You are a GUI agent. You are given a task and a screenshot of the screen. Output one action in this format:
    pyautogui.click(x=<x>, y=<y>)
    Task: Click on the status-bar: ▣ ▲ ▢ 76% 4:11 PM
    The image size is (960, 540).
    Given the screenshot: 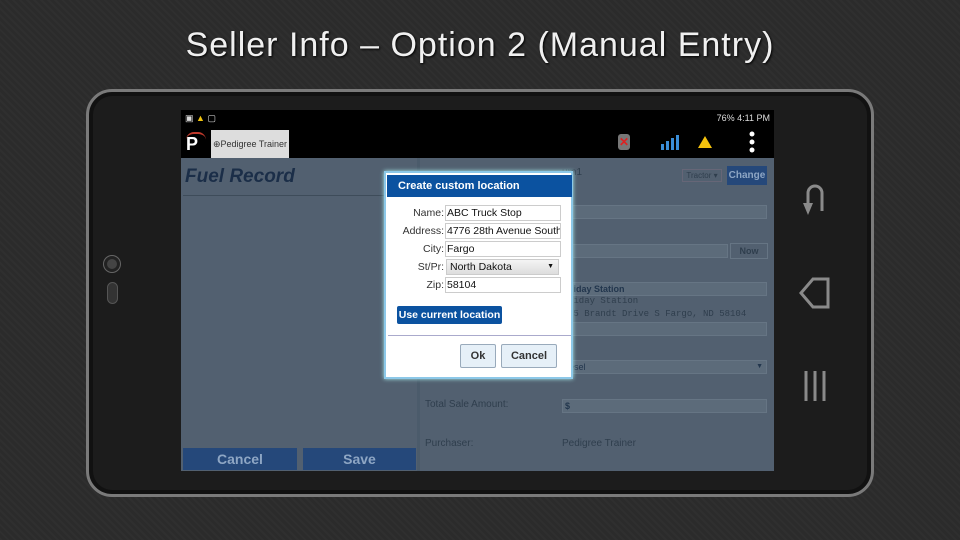 What is the action you would take?
    pyautogui.click(x=477, y=118)
    